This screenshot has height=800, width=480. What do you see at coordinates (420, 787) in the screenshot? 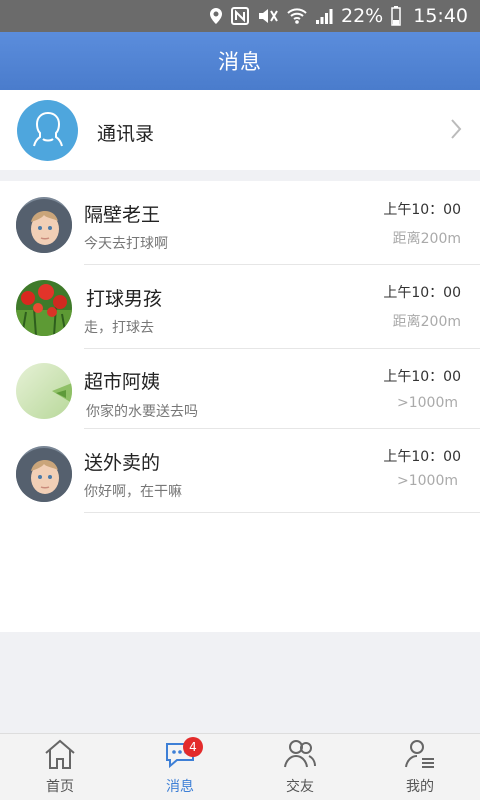
I see `nav-label: 我的` at bounding box center [420, 787].